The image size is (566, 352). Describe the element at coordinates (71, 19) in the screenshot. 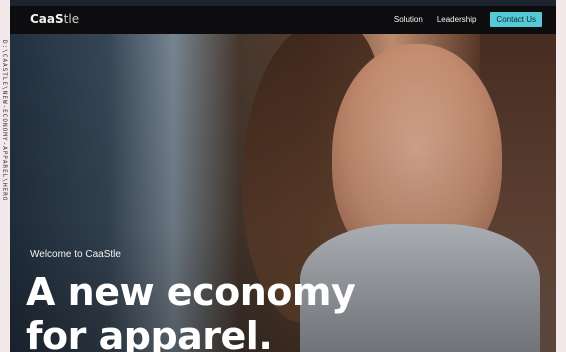

I see `logo-light: tle` at that location.